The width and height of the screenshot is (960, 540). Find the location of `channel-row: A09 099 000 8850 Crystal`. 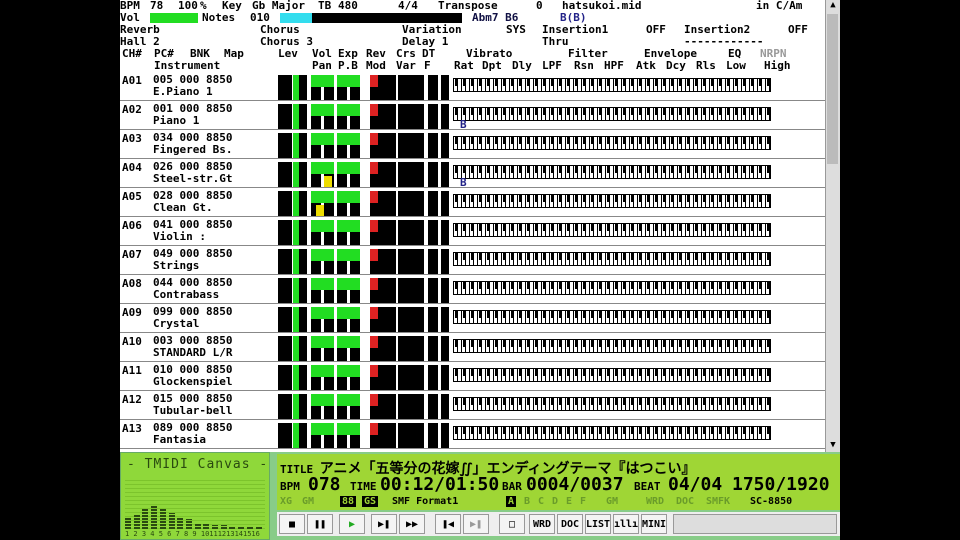

channel-row: A09 099 000 8850 Crystal is located at coordinates (480, 318).